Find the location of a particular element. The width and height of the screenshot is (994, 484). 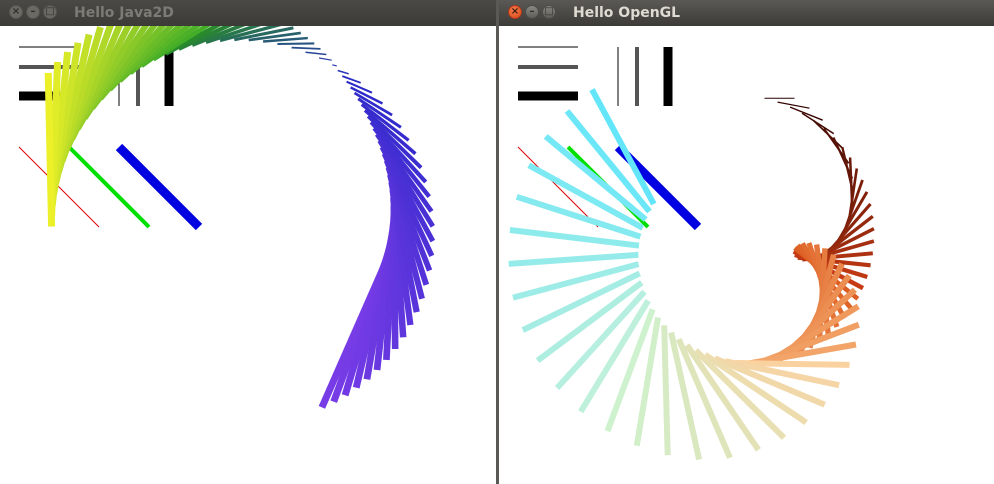

opengl-titlebar: × – □ Hello OpenGL is located at coordinates (746, 13).